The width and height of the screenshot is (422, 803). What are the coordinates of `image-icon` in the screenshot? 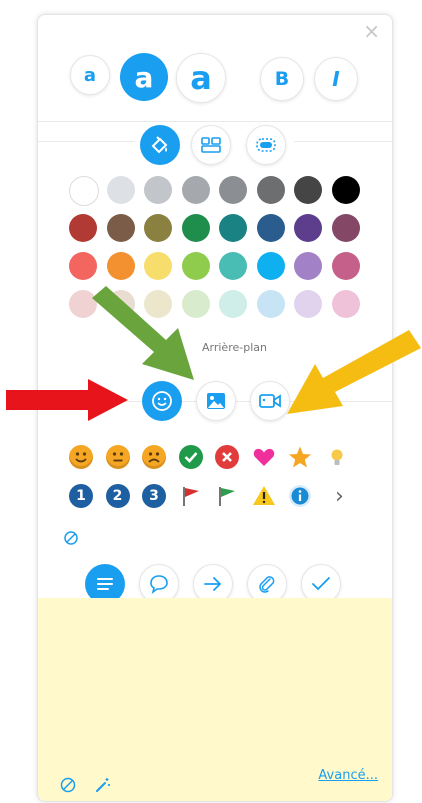 It's located at (216, 401).